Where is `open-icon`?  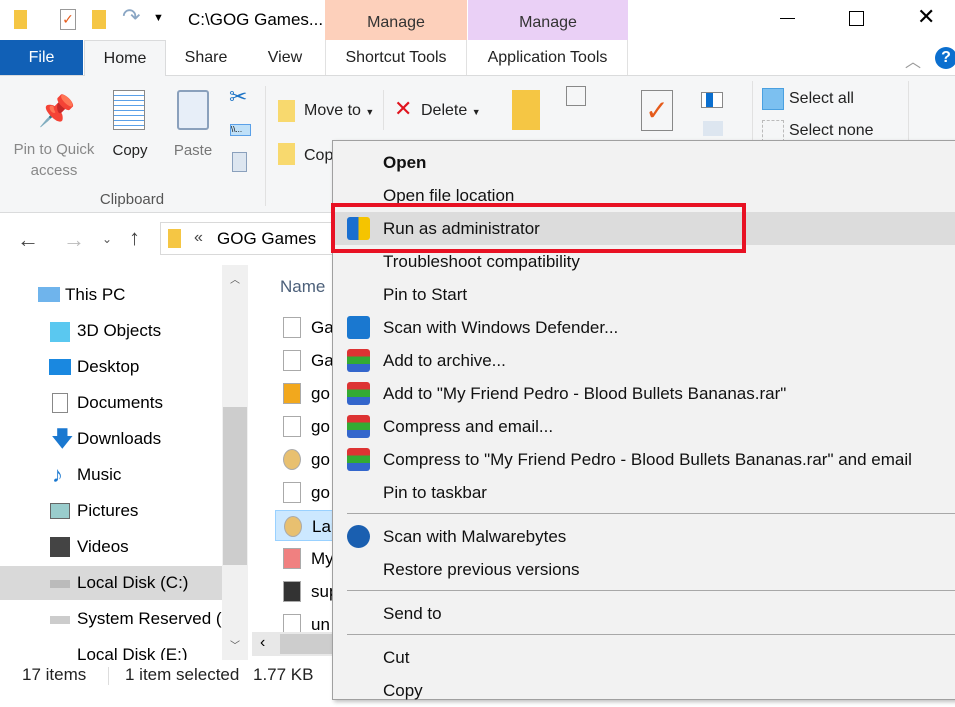
open-icon is located at coordinates (712, 100).